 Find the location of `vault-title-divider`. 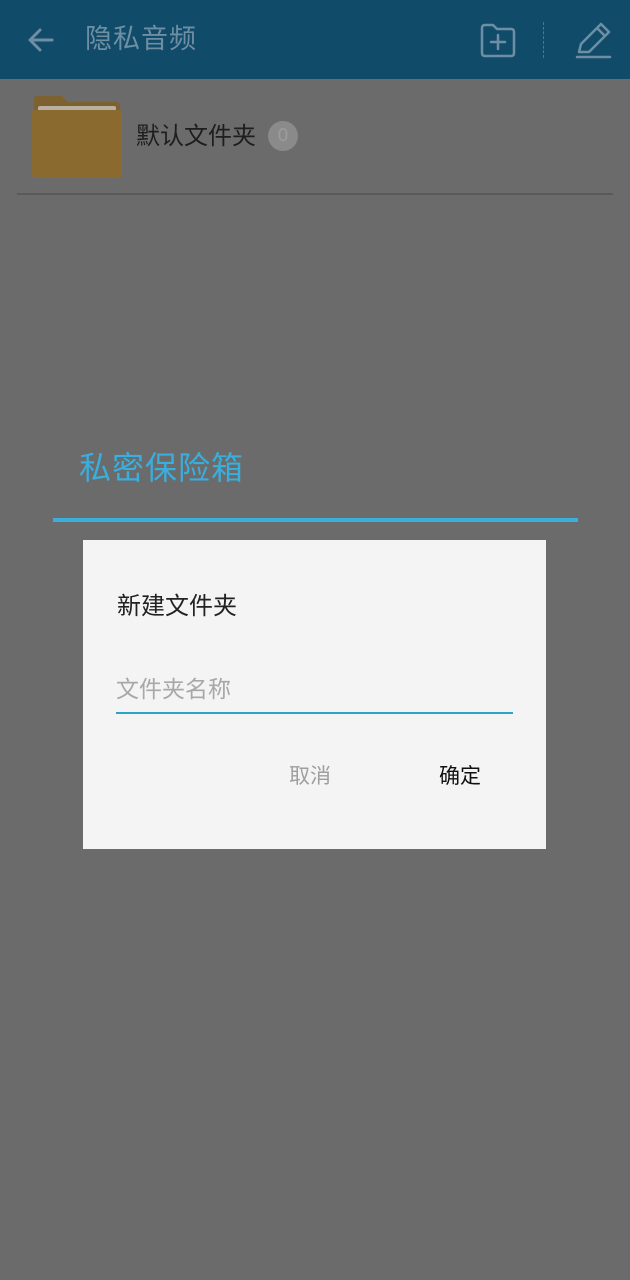

vault-title-divider is located at coordinates (315, 520).